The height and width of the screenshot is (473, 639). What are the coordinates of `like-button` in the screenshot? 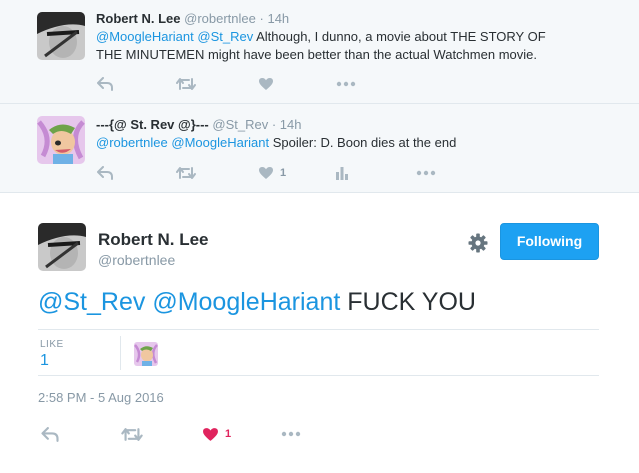 It's located at (266, 84).